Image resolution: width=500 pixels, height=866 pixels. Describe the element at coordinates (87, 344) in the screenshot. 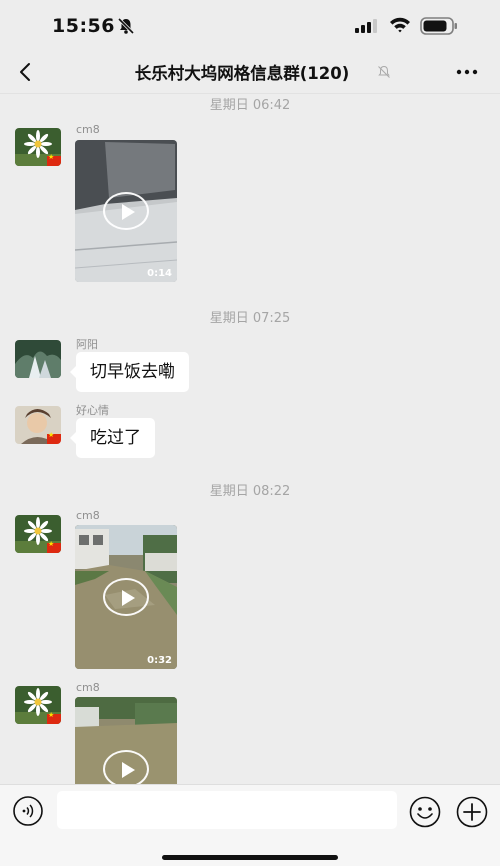

I see `sender-name: 阿阳` at that location.